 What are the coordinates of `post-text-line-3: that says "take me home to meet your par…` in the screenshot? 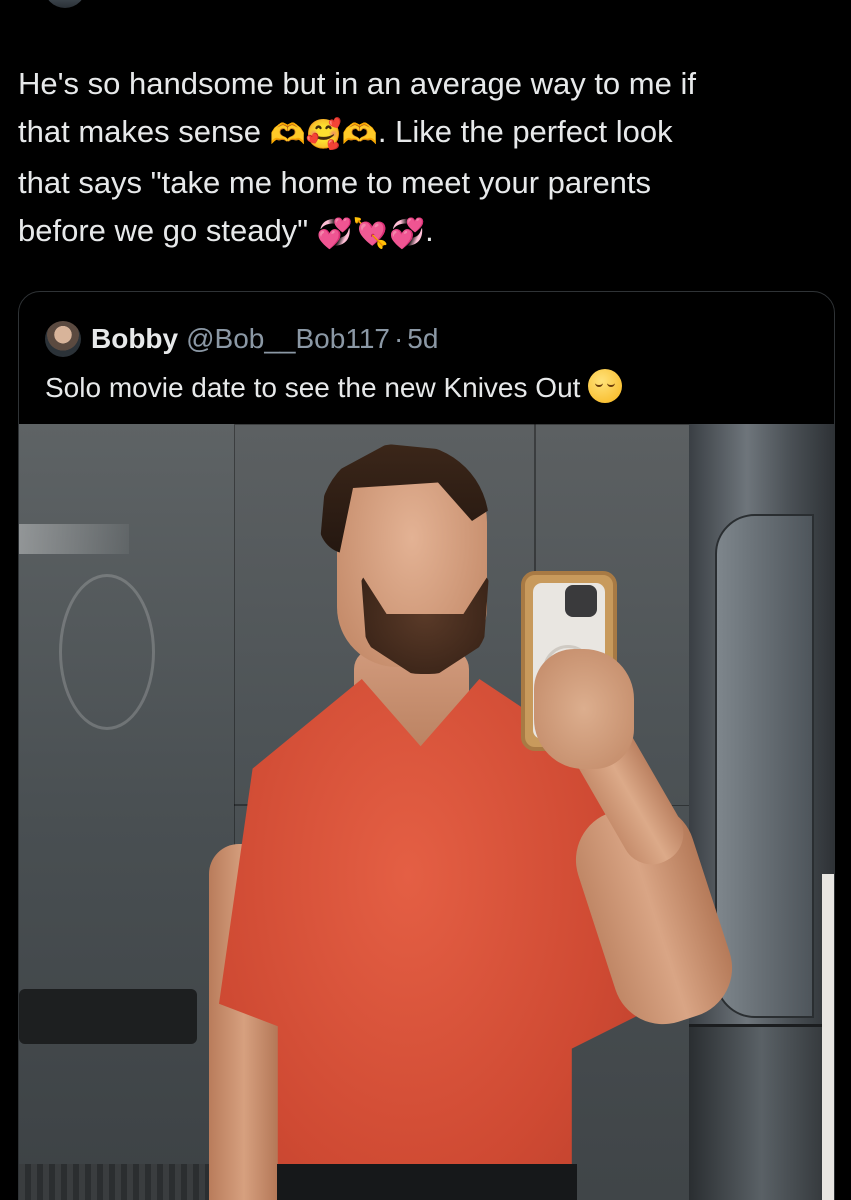 It's located at (335, 182).